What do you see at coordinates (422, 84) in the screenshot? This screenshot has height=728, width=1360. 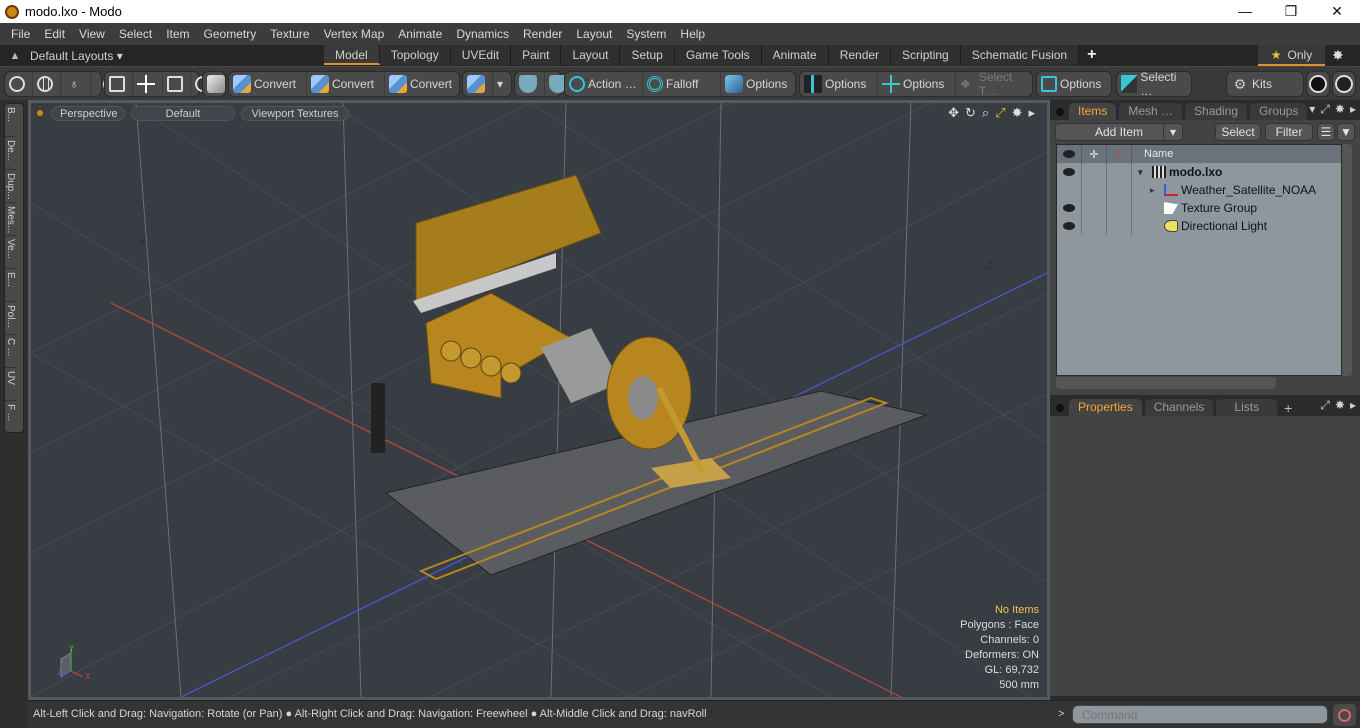 I see `convert-button-3: Convert` at bounding box center [422, 84].